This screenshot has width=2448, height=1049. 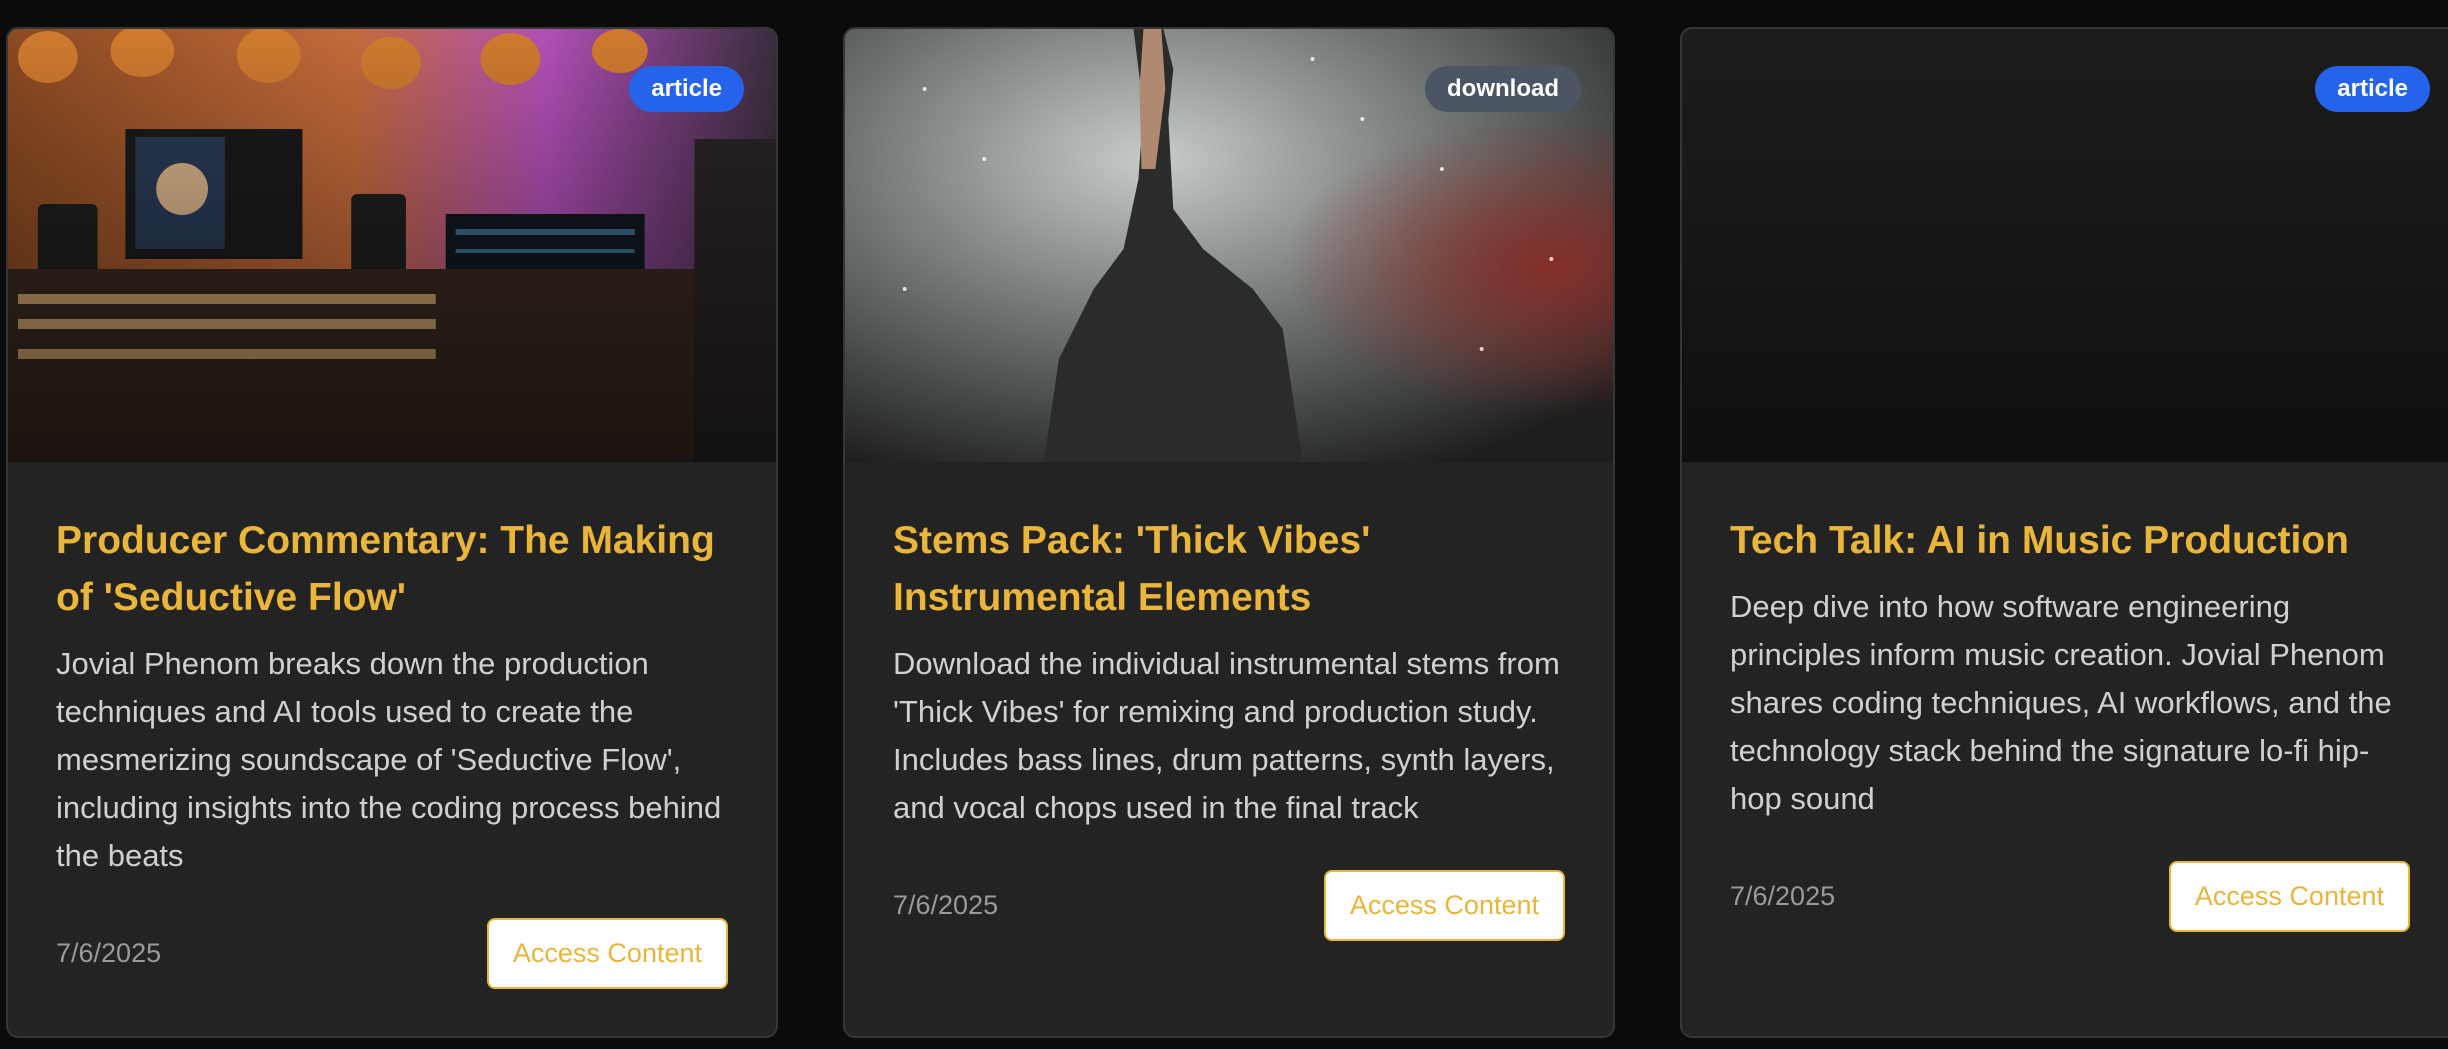 What do you see at coordinates (2039, 540) in the screenshot?
I see `card-title: Tech Talk: AI in Music Production` at bounding box center [2039, 540].